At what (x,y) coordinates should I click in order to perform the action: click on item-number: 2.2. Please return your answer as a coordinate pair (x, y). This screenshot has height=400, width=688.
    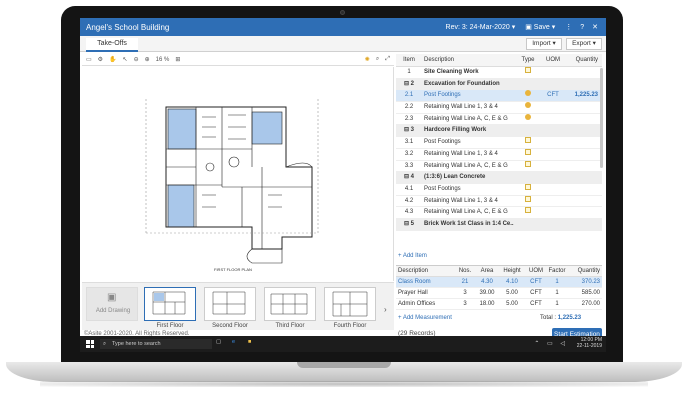
    Looking at the image, I should click on (409, 107).